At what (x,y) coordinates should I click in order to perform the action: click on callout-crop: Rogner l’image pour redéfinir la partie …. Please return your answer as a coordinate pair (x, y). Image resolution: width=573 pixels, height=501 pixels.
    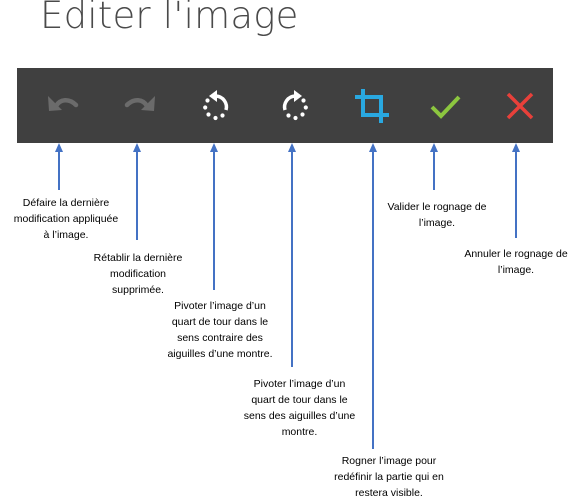
    Looking at the image, I should click on (389, 477).